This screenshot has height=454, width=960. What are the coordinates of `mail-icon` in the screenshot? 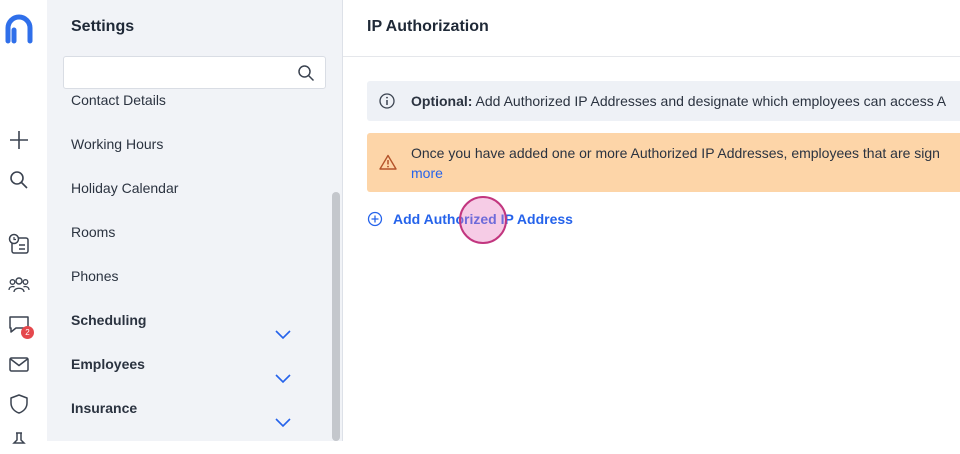 It's located at (19, 364).